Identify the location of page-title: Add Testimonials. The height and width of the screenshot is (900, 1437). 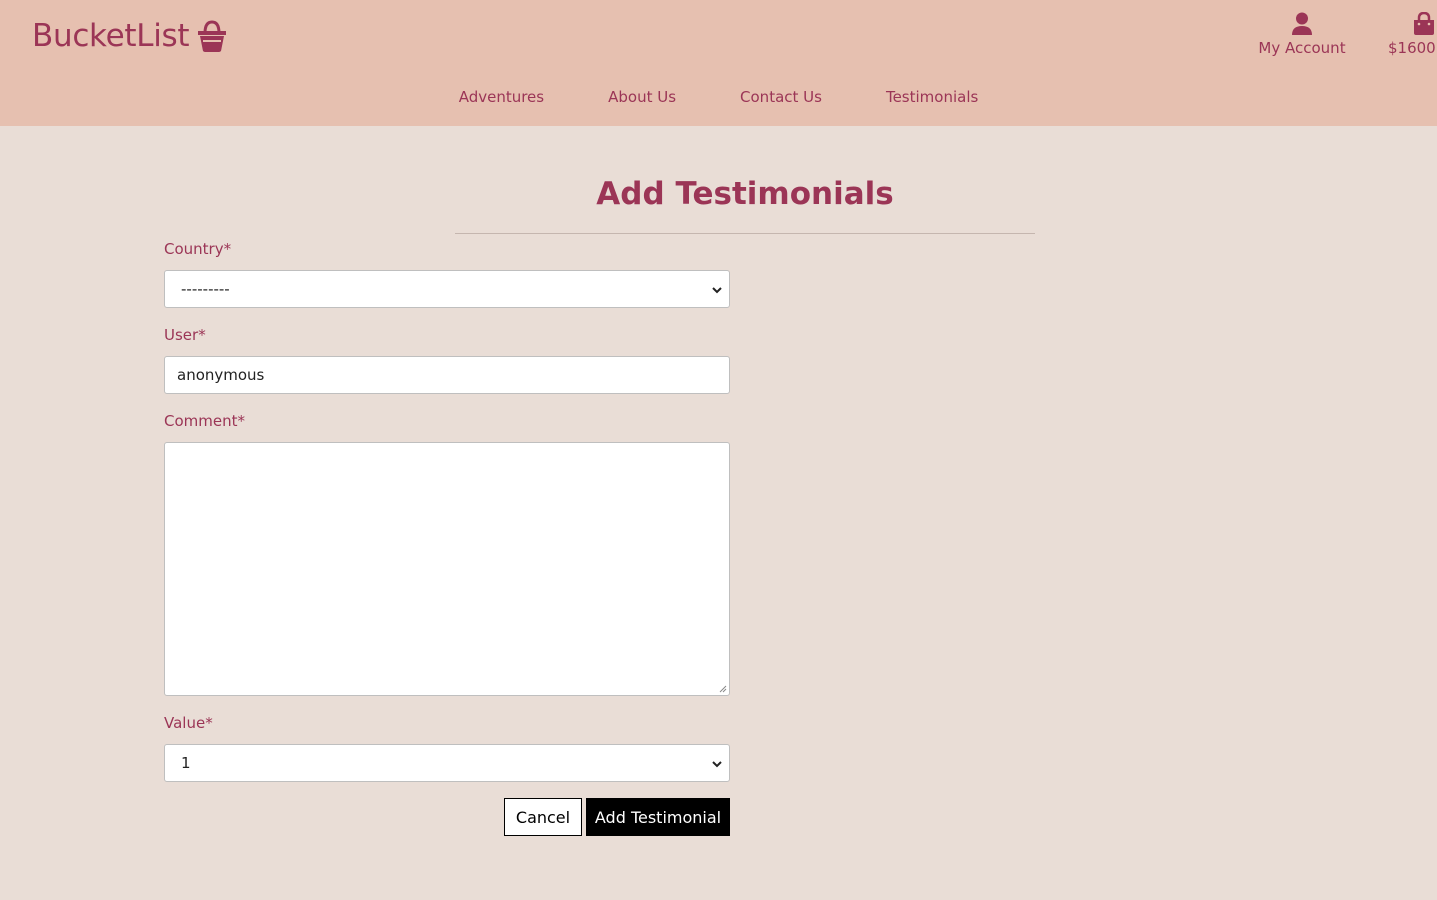
(745, 194).